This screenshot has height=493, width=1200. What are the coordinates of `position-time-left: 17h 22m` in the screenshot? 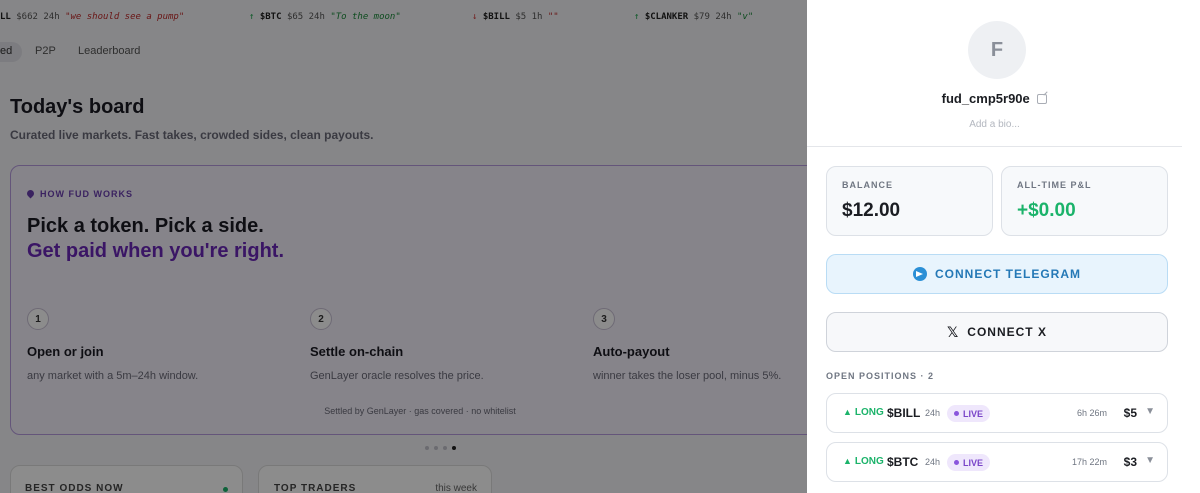 It's located at (1089, 462).